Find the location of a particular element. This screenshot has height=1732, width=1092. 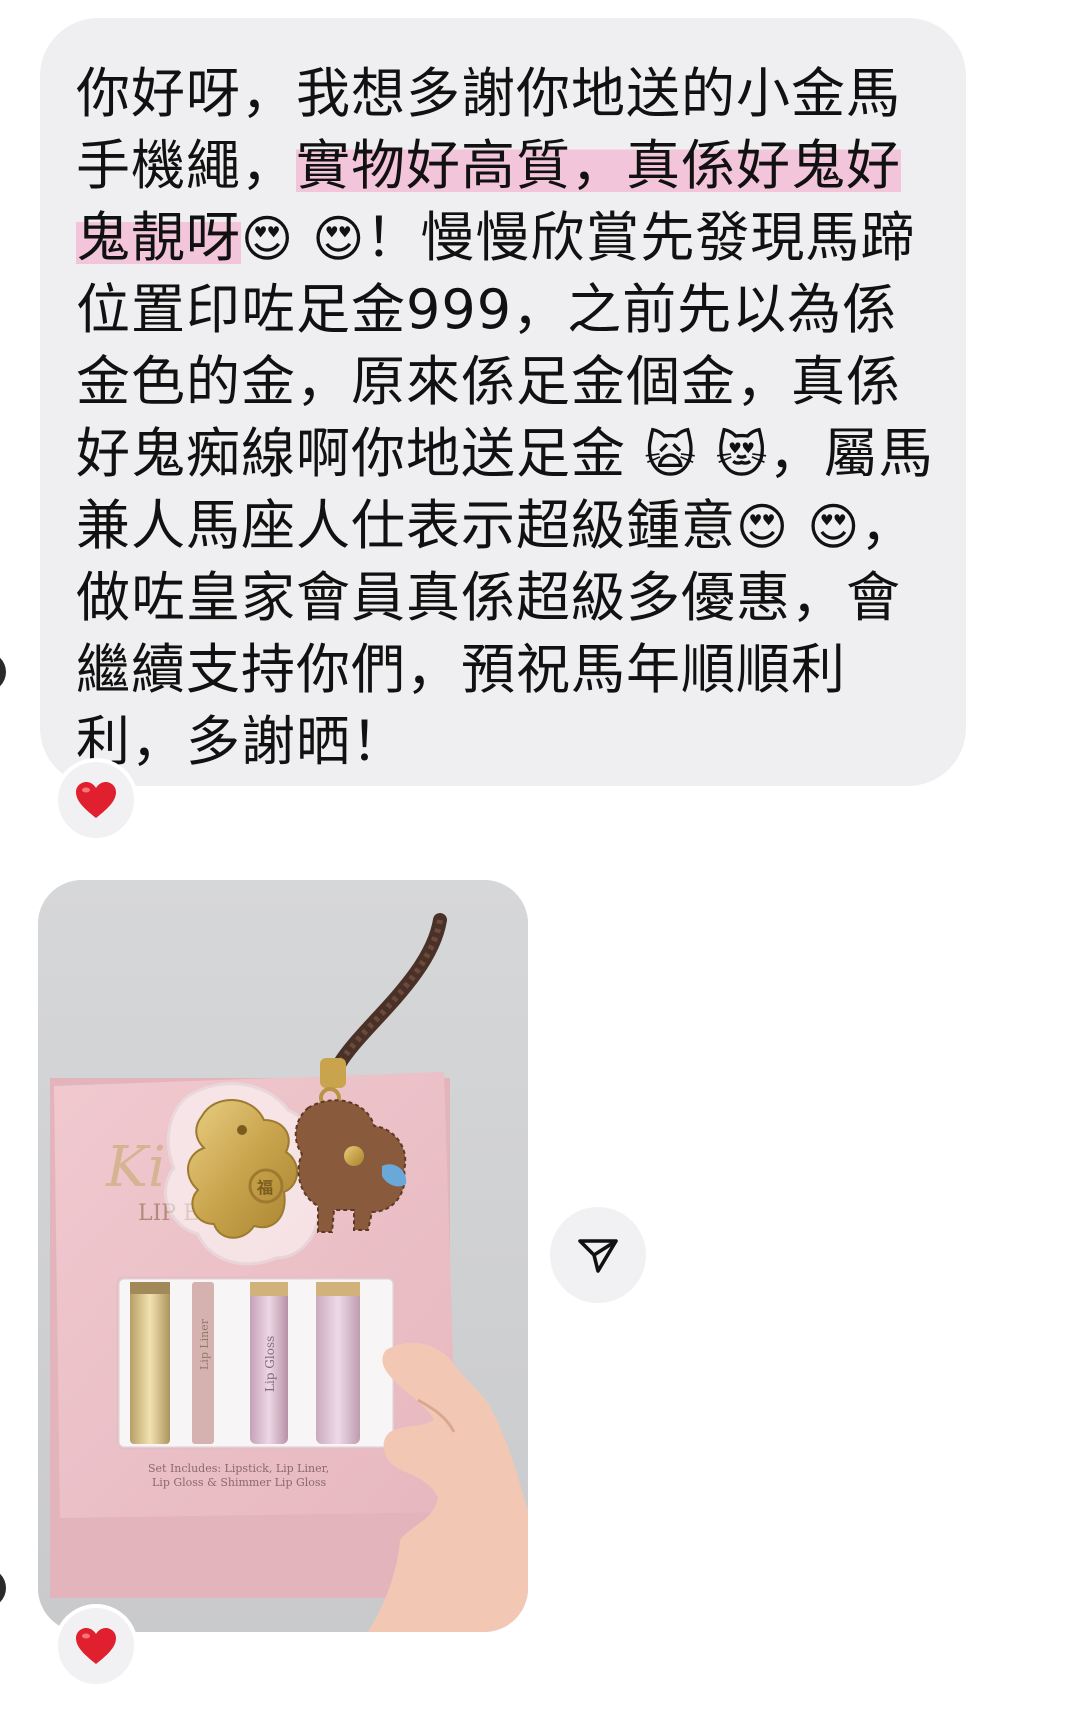

message-reaction is located at coordinates (96, 800).